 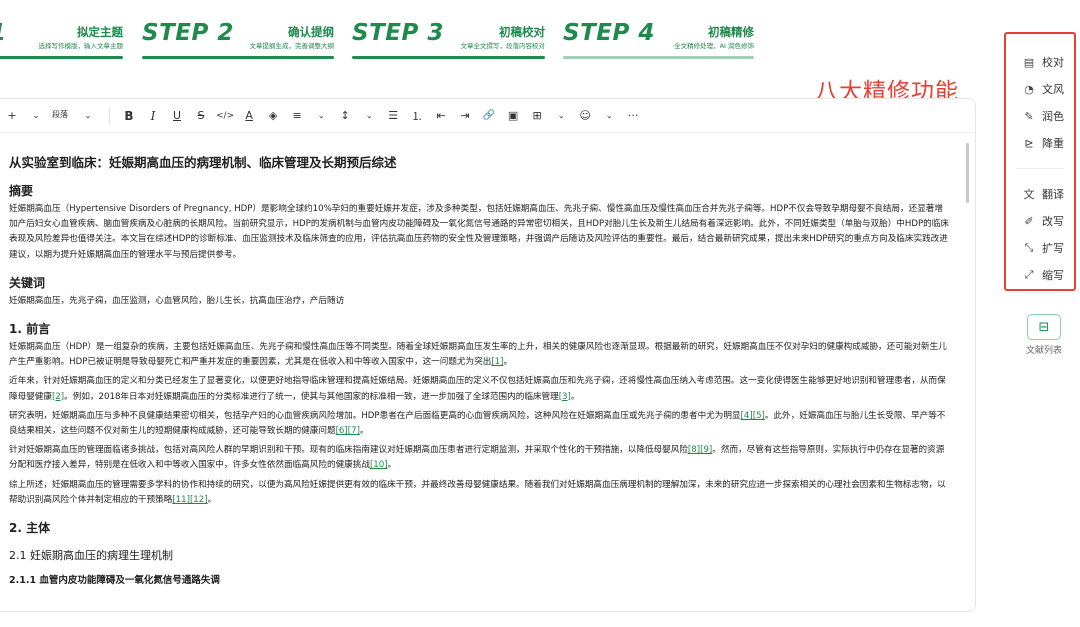 What do you see at coordinates (561, 116) in the screenshot?
I see `table-dropdown-icon: ⌄` at bounding box center [561, 116].